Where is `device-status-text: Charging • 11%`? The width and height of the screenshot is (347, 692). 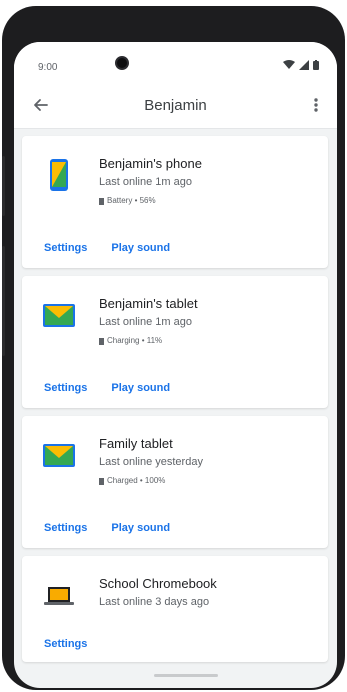 device-status-text: Charging • 11% is located at coordinates (135, 340).